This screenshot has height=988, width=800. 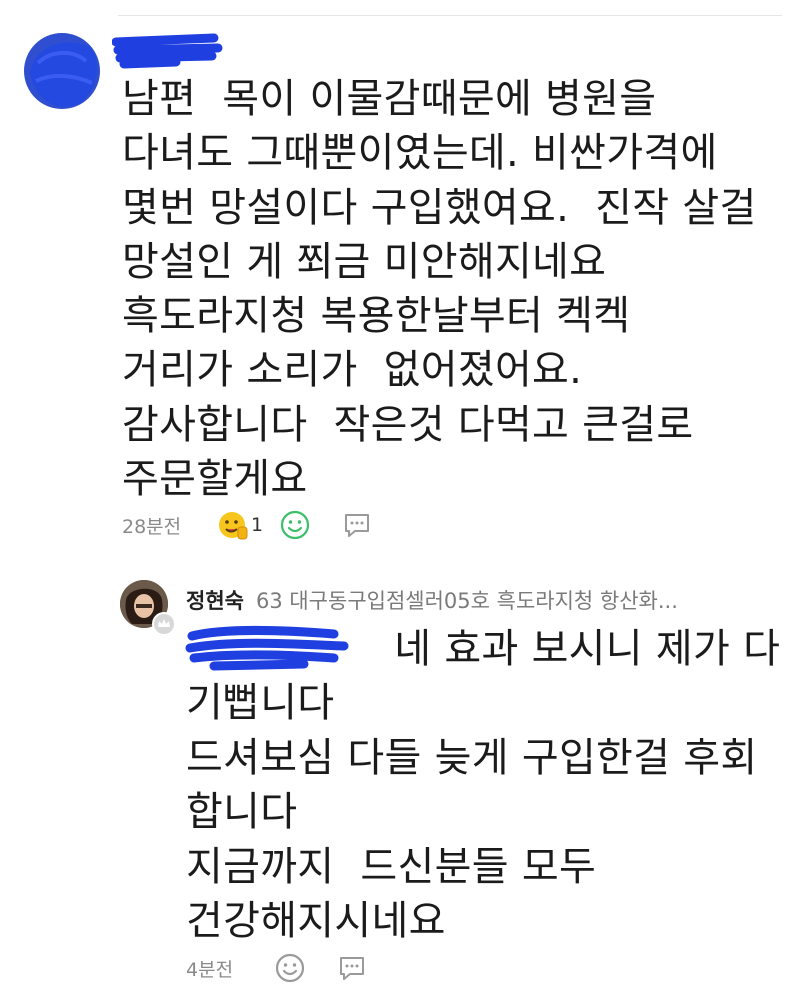 What do you see at coordinates (152, 526) in the screenshot?
I see `comment-time: 28분전` at bounding box center [152, 526].